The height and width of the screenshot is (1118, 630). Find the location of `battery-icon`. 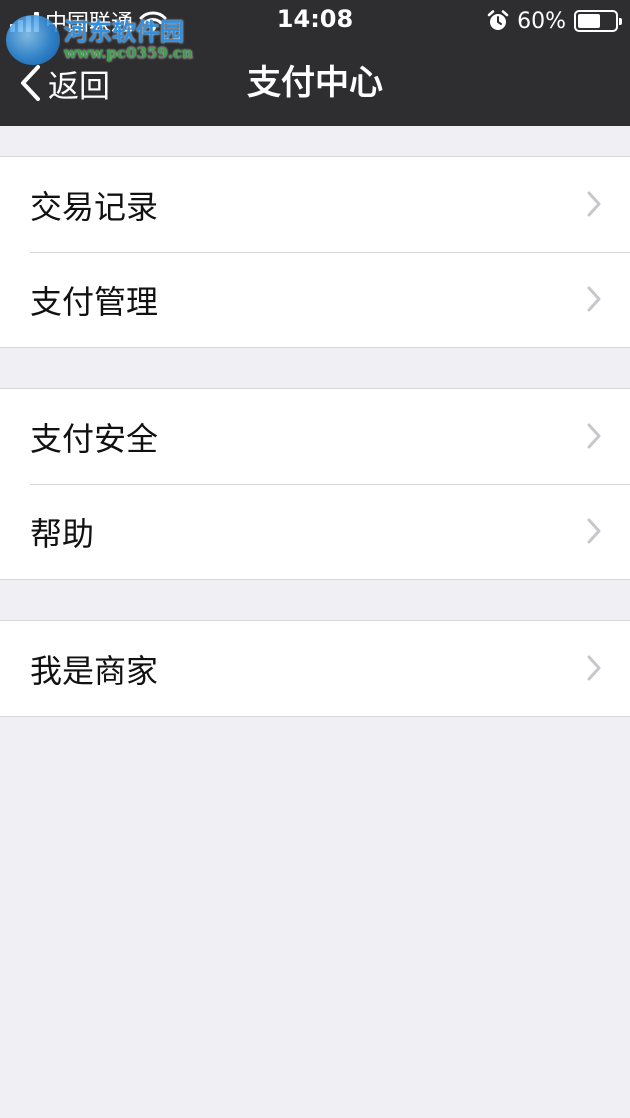

battery-icon is located at coordinates (598, 21).